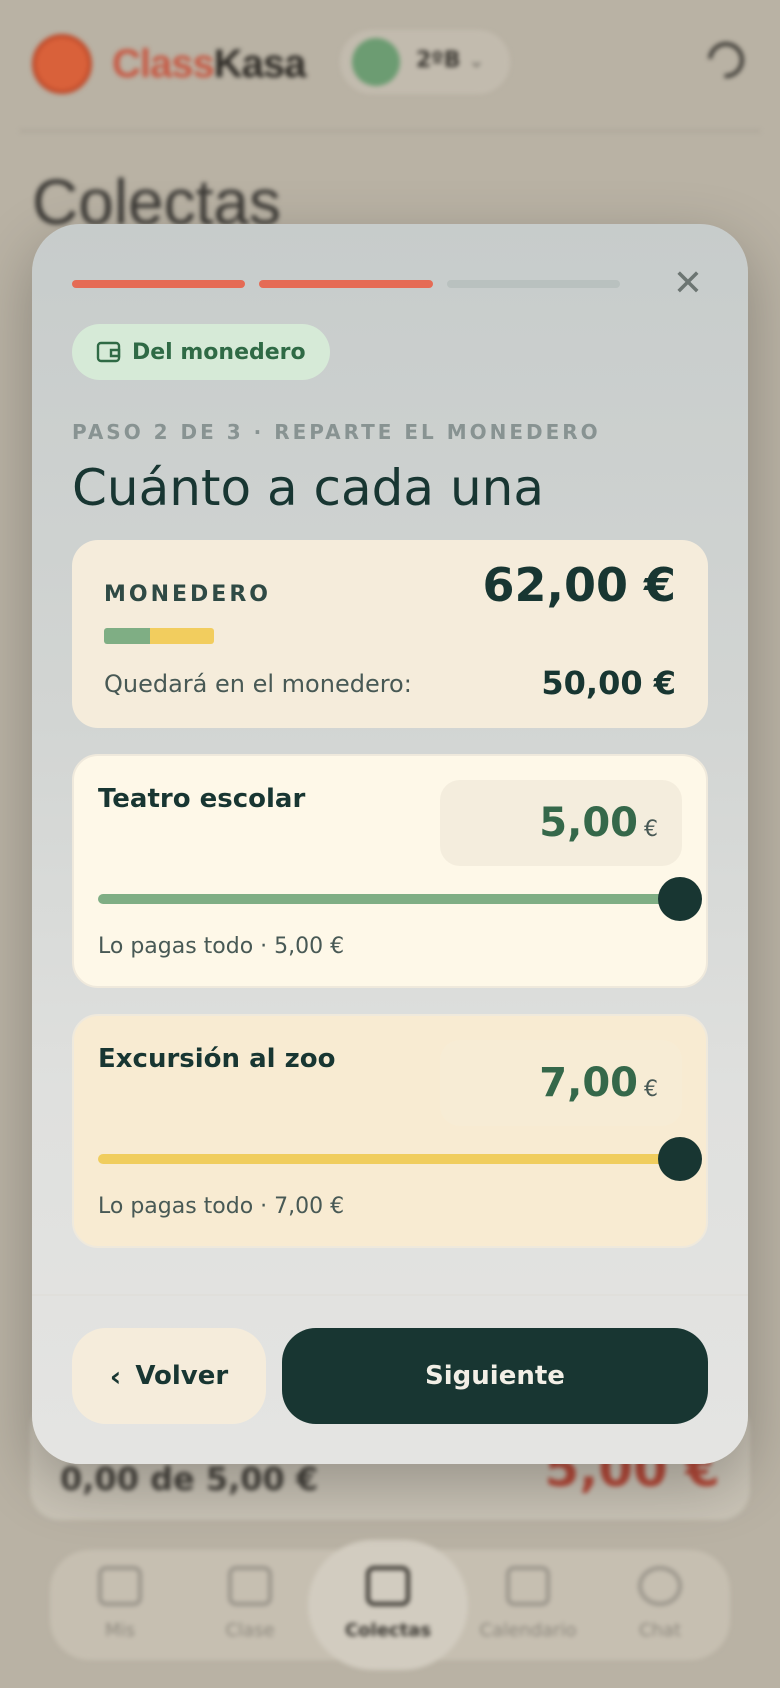 This screenshot has height=1688, width=780. I want to click on amount-input: 7,00 €, so click(561, 1083).